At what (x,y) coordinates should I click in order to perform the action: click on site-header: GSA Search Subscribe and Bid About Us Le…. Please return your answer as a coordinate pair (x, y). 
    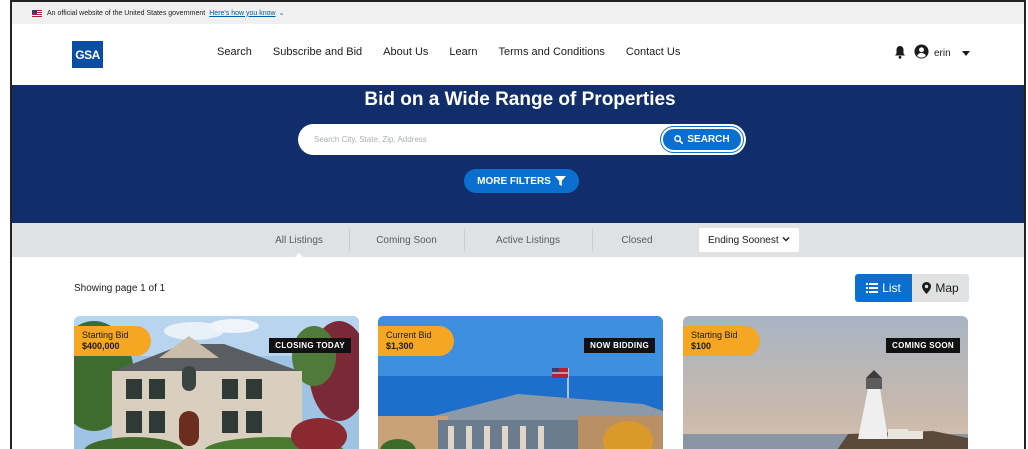
    Looking at the image, I should click on (518, 54).